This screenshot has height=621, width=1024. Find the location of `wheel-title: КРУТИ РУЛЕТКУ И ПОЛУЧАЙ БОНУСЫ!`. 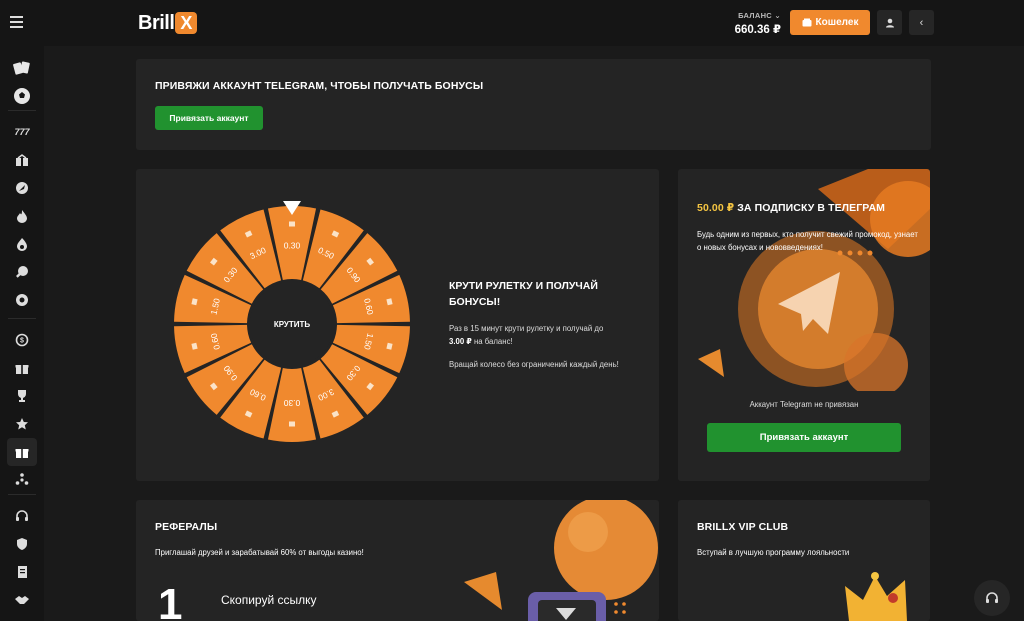

wheel-title: КРУТИ РУЛЕТКУ И ПОЛУЧАЙ БОНУСЫ! is located at coordinates (523, 294).